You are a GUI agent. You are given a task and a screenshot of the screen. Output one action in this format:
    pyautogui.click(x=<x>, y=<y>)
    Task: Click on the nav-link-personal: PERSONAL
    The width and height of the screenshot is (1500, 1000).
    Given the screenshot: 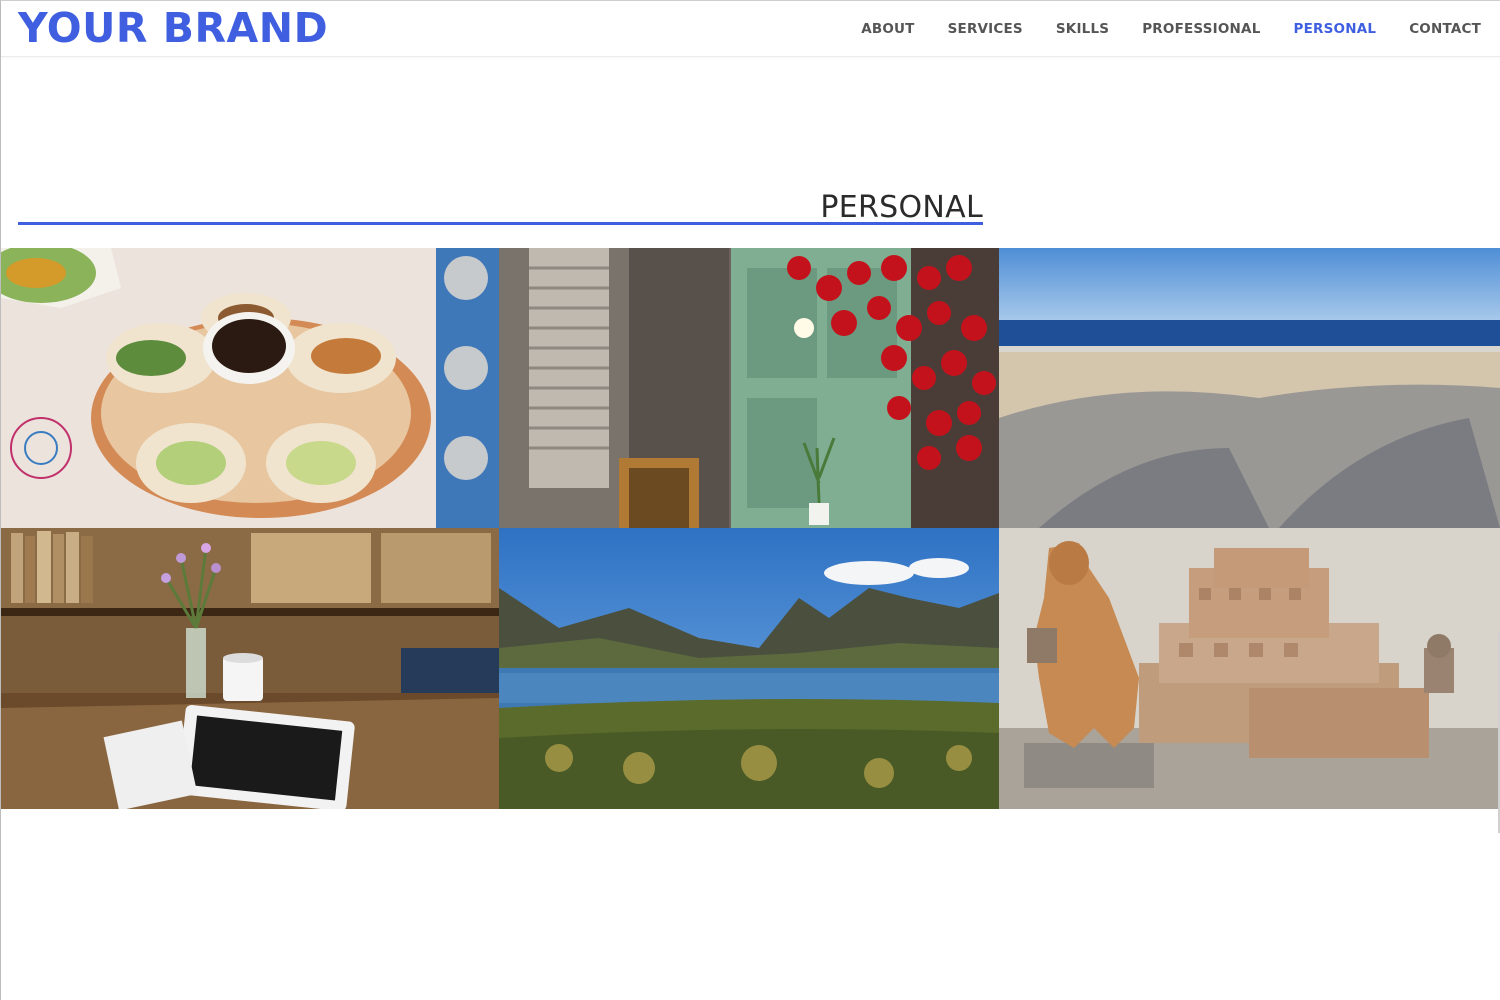 What is the action you would take?
    pyautogui.click(x=1335, y=29)
    